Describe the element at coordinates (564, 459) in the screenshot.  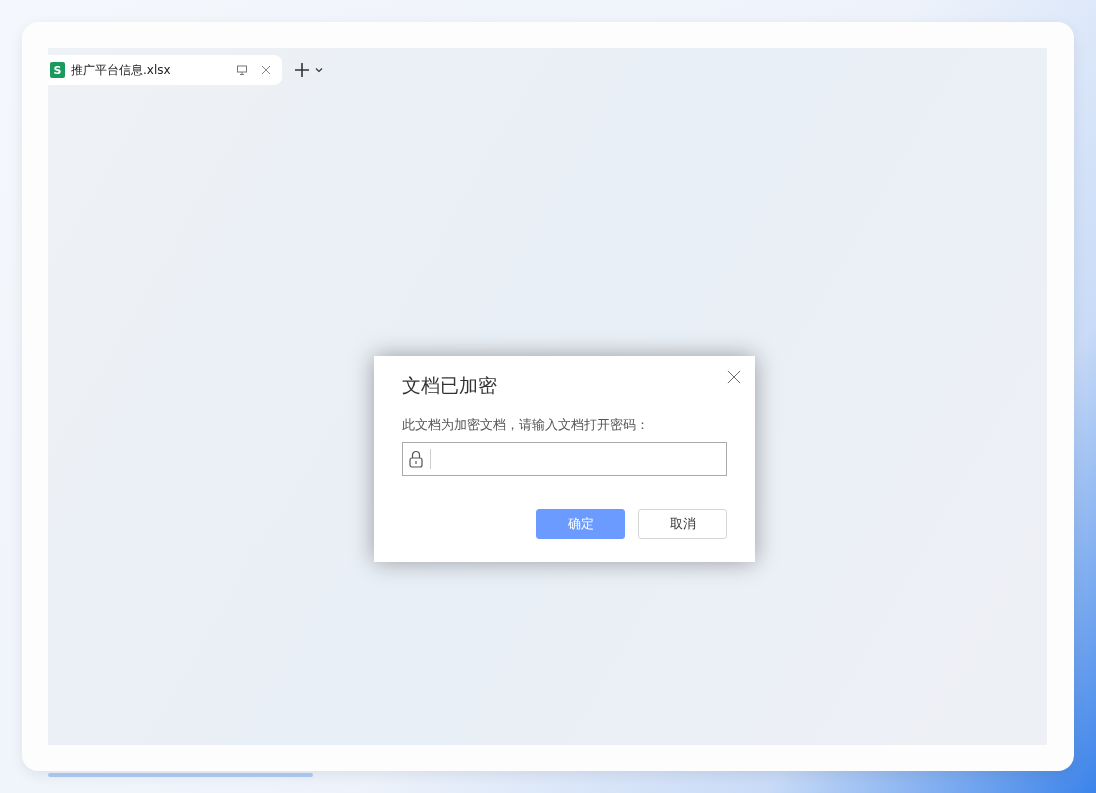
I see `password-field` at that location.